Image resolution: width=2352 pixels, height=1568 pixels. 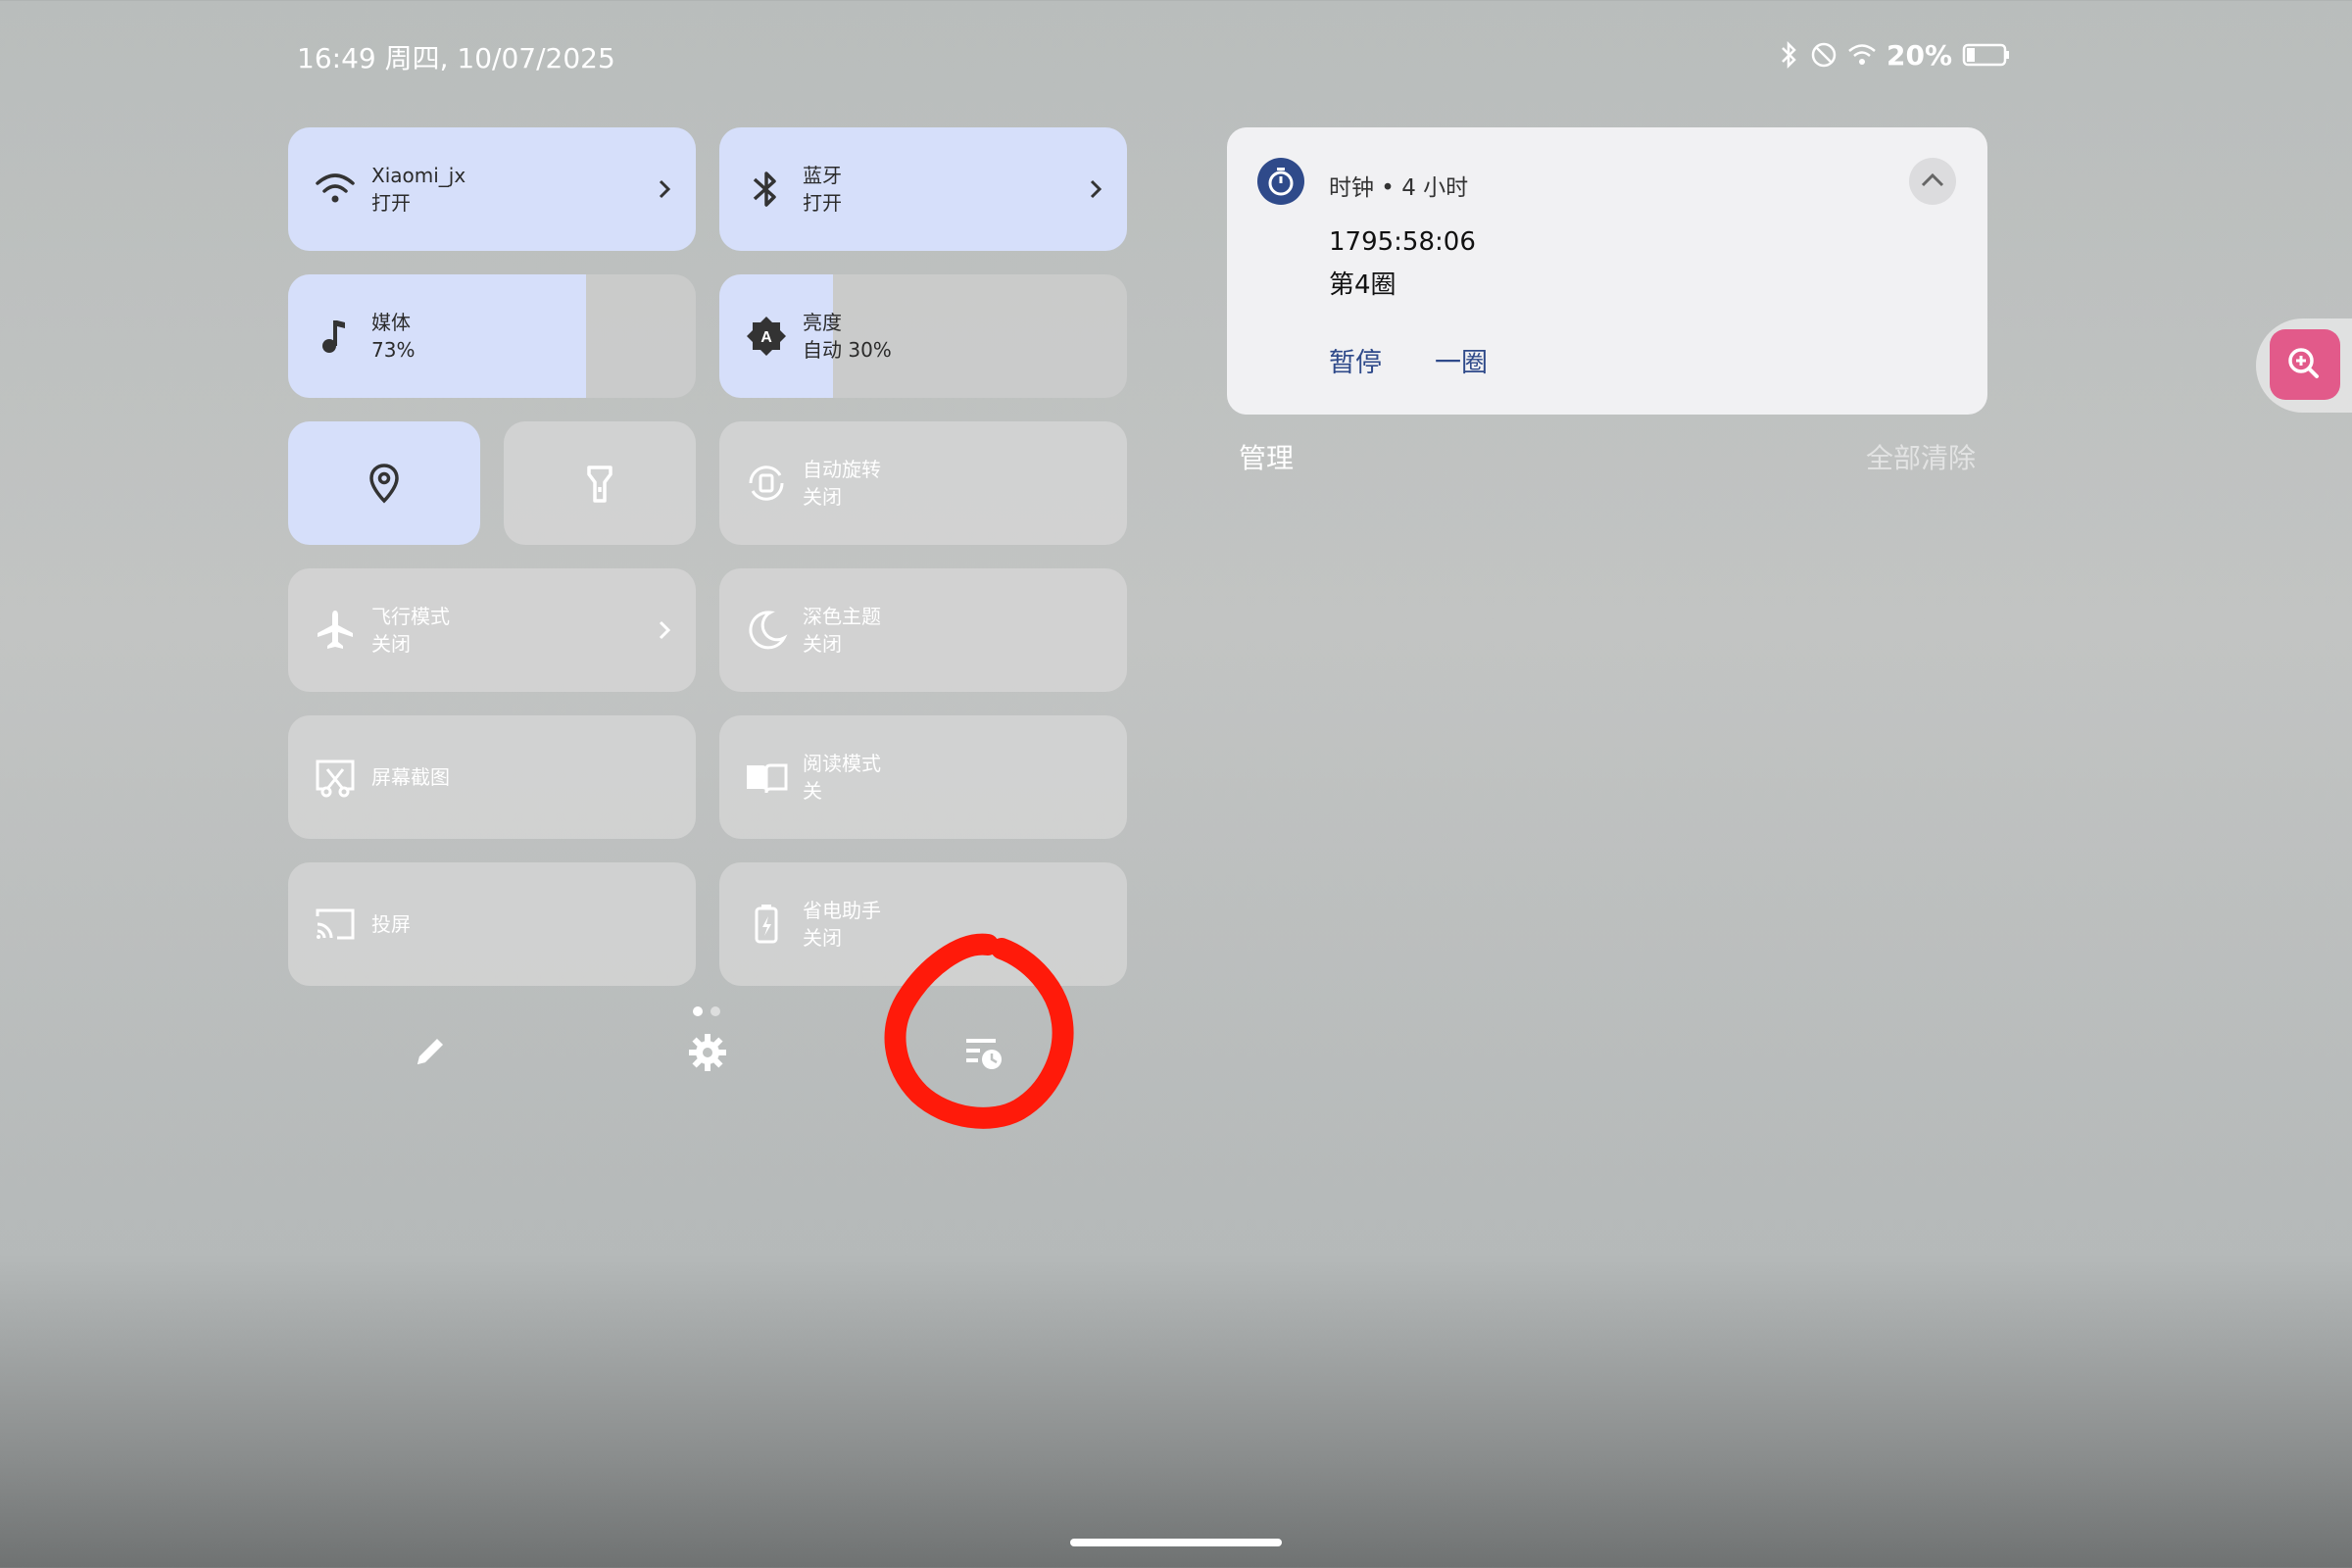 What do you see at coordinates (842, 616) in the screenshot?
I see `dark-theme-title: 深色主题` at bounding box center [842, 616].